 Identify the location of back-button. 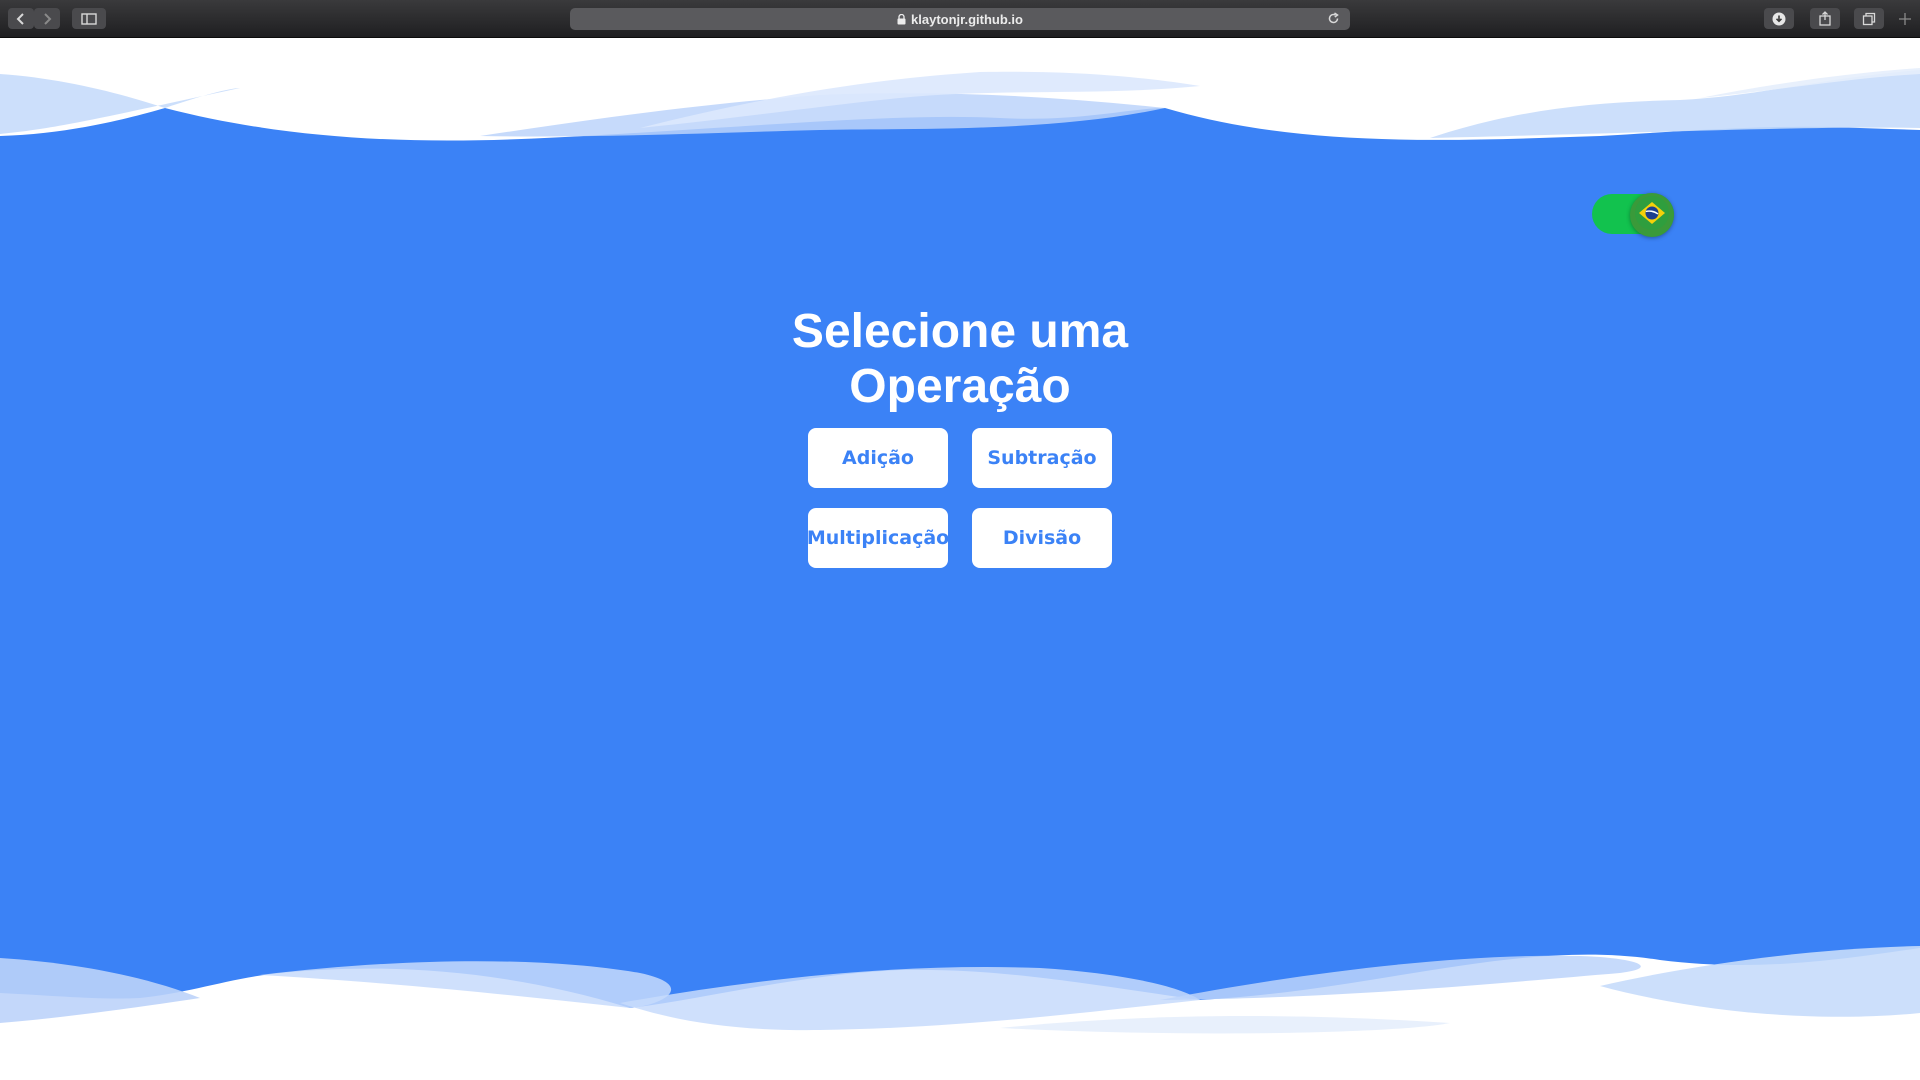
(21, 18).